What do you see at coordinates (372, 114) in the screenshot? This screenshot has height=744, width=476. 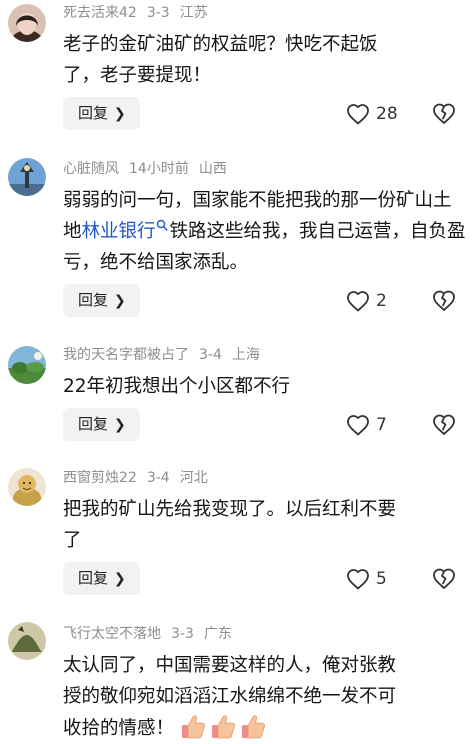 I see `like-button: 28` at bounding box center [372, 114].